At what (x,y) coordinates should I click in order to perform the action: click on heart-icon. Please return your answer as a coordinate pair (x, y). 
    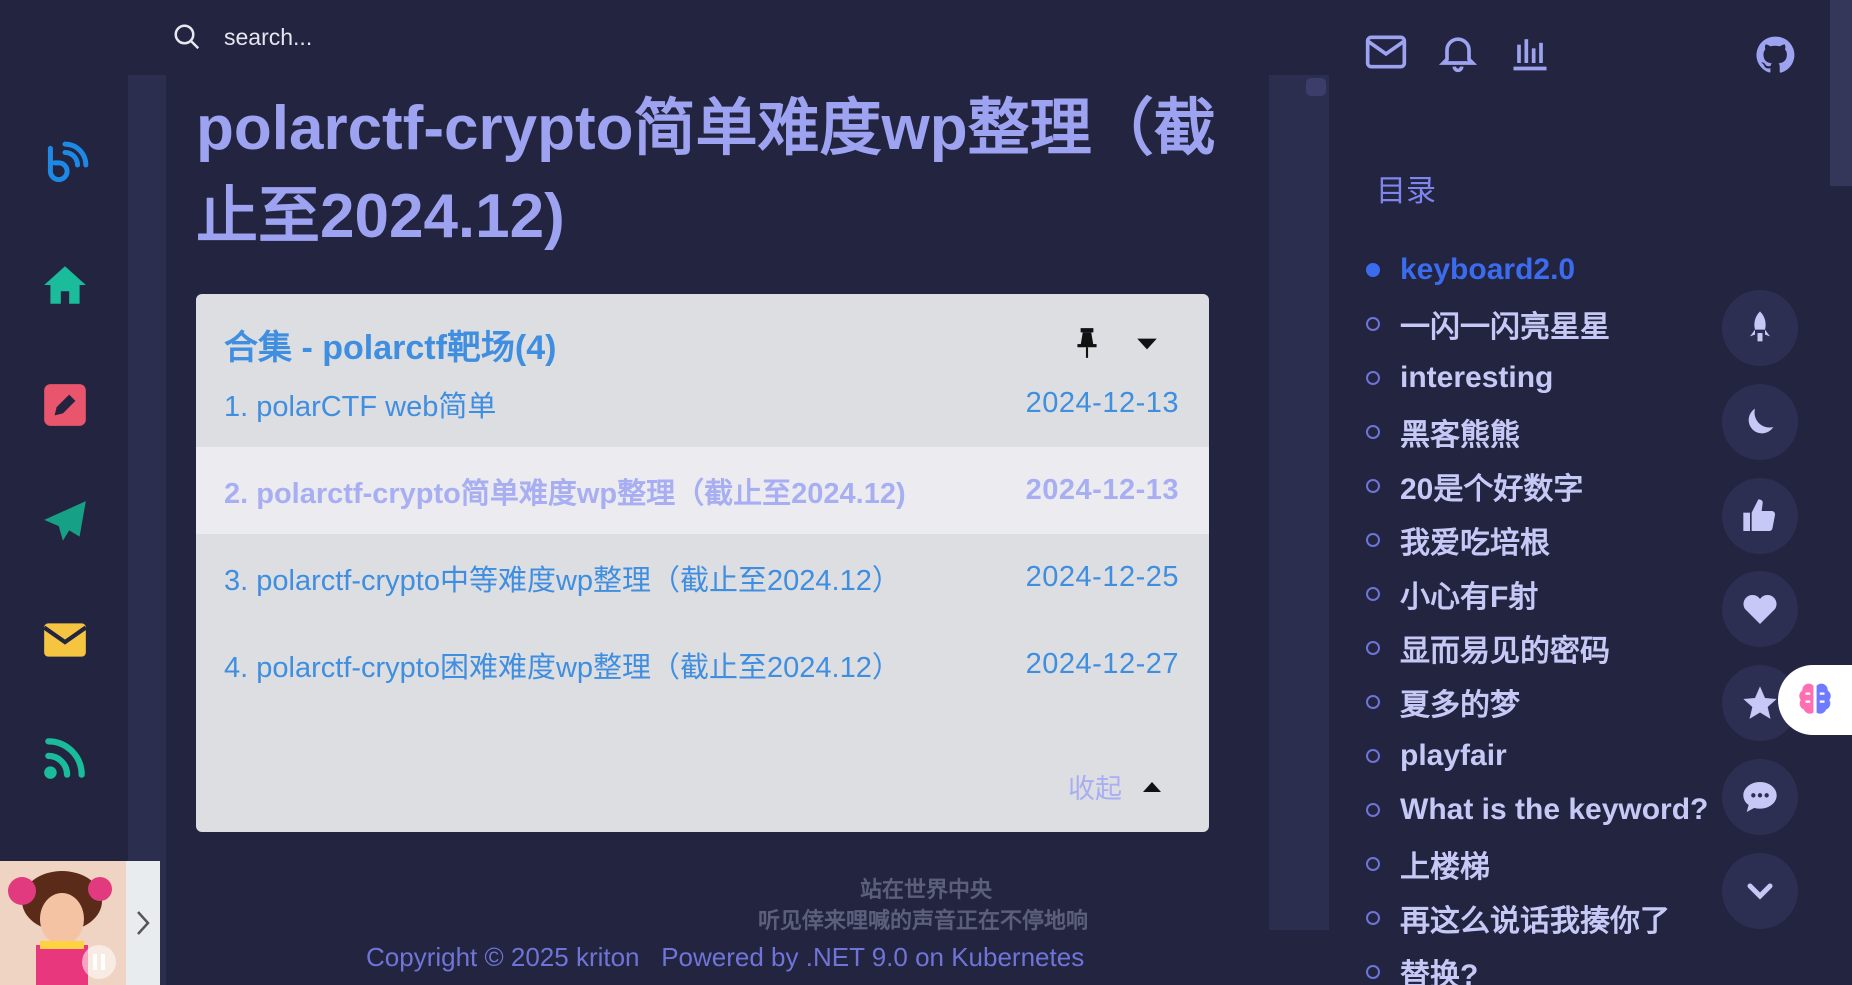
    Looking at the image, I should click on (1760, 609).